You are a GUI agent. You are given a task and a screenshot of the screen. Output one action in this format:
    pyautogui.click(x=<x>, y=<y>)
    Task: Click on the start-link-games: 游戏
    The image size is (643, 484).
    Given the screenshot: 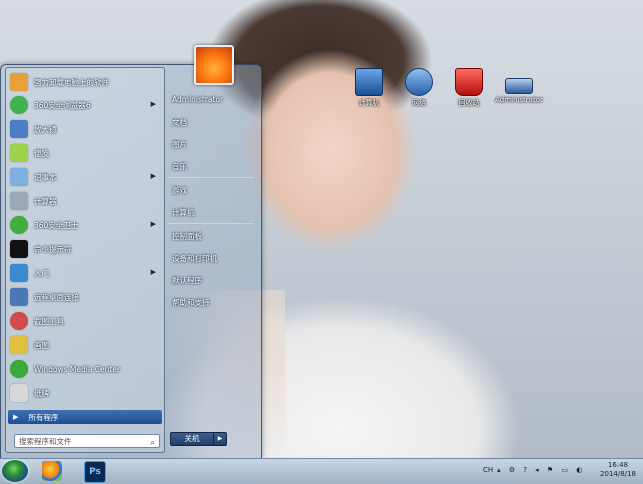 What is the action you would take?
    pyautogui.click(x=179, y=190)
    